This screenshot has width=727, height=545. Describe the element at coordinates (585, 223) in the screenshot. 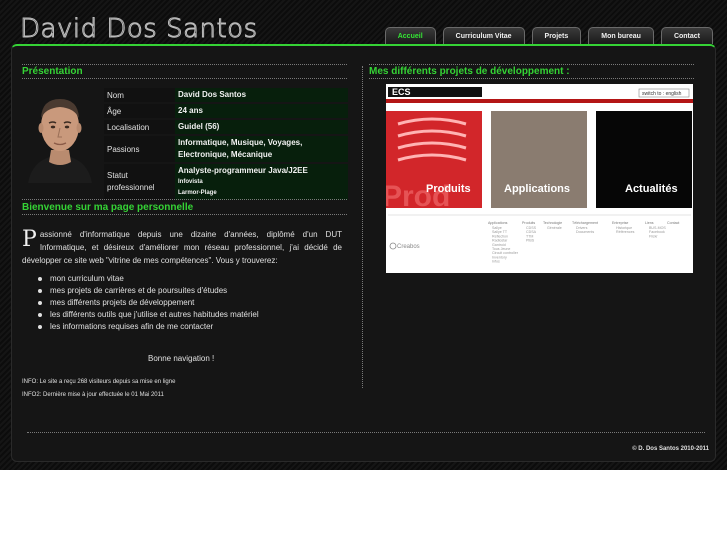

I see `shot-column-head: Téléchargement` at that location.